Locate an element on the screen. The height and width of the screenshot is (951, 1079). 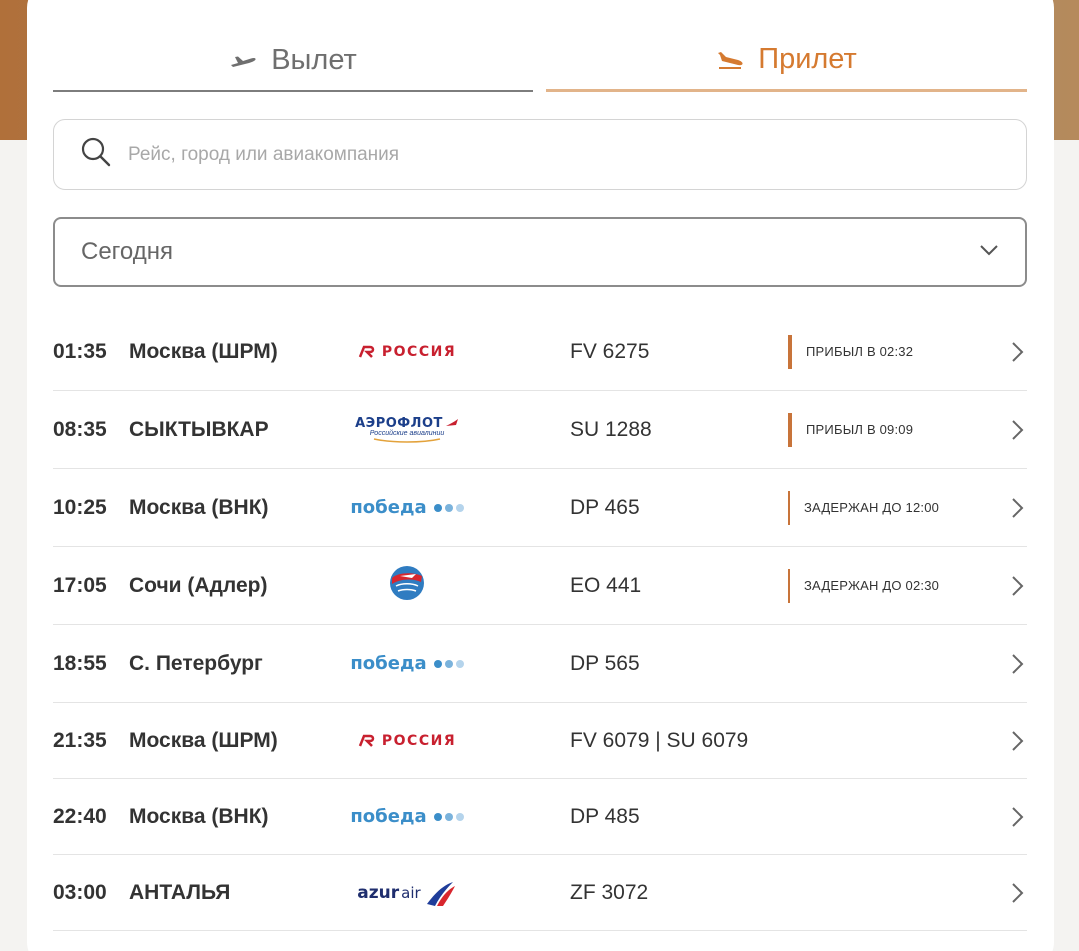
status-indicator: ПРИБЫЛ В 02:32 is located at coordinates (851, 351).